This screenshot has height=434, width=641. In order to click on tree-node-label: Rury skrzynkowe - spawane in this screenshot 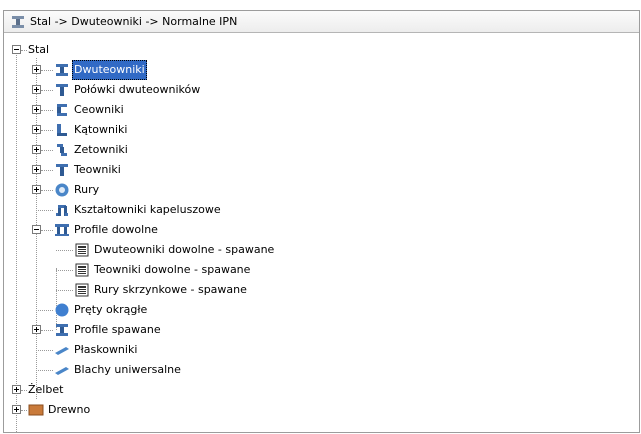, I will do `click(170, 290)`.